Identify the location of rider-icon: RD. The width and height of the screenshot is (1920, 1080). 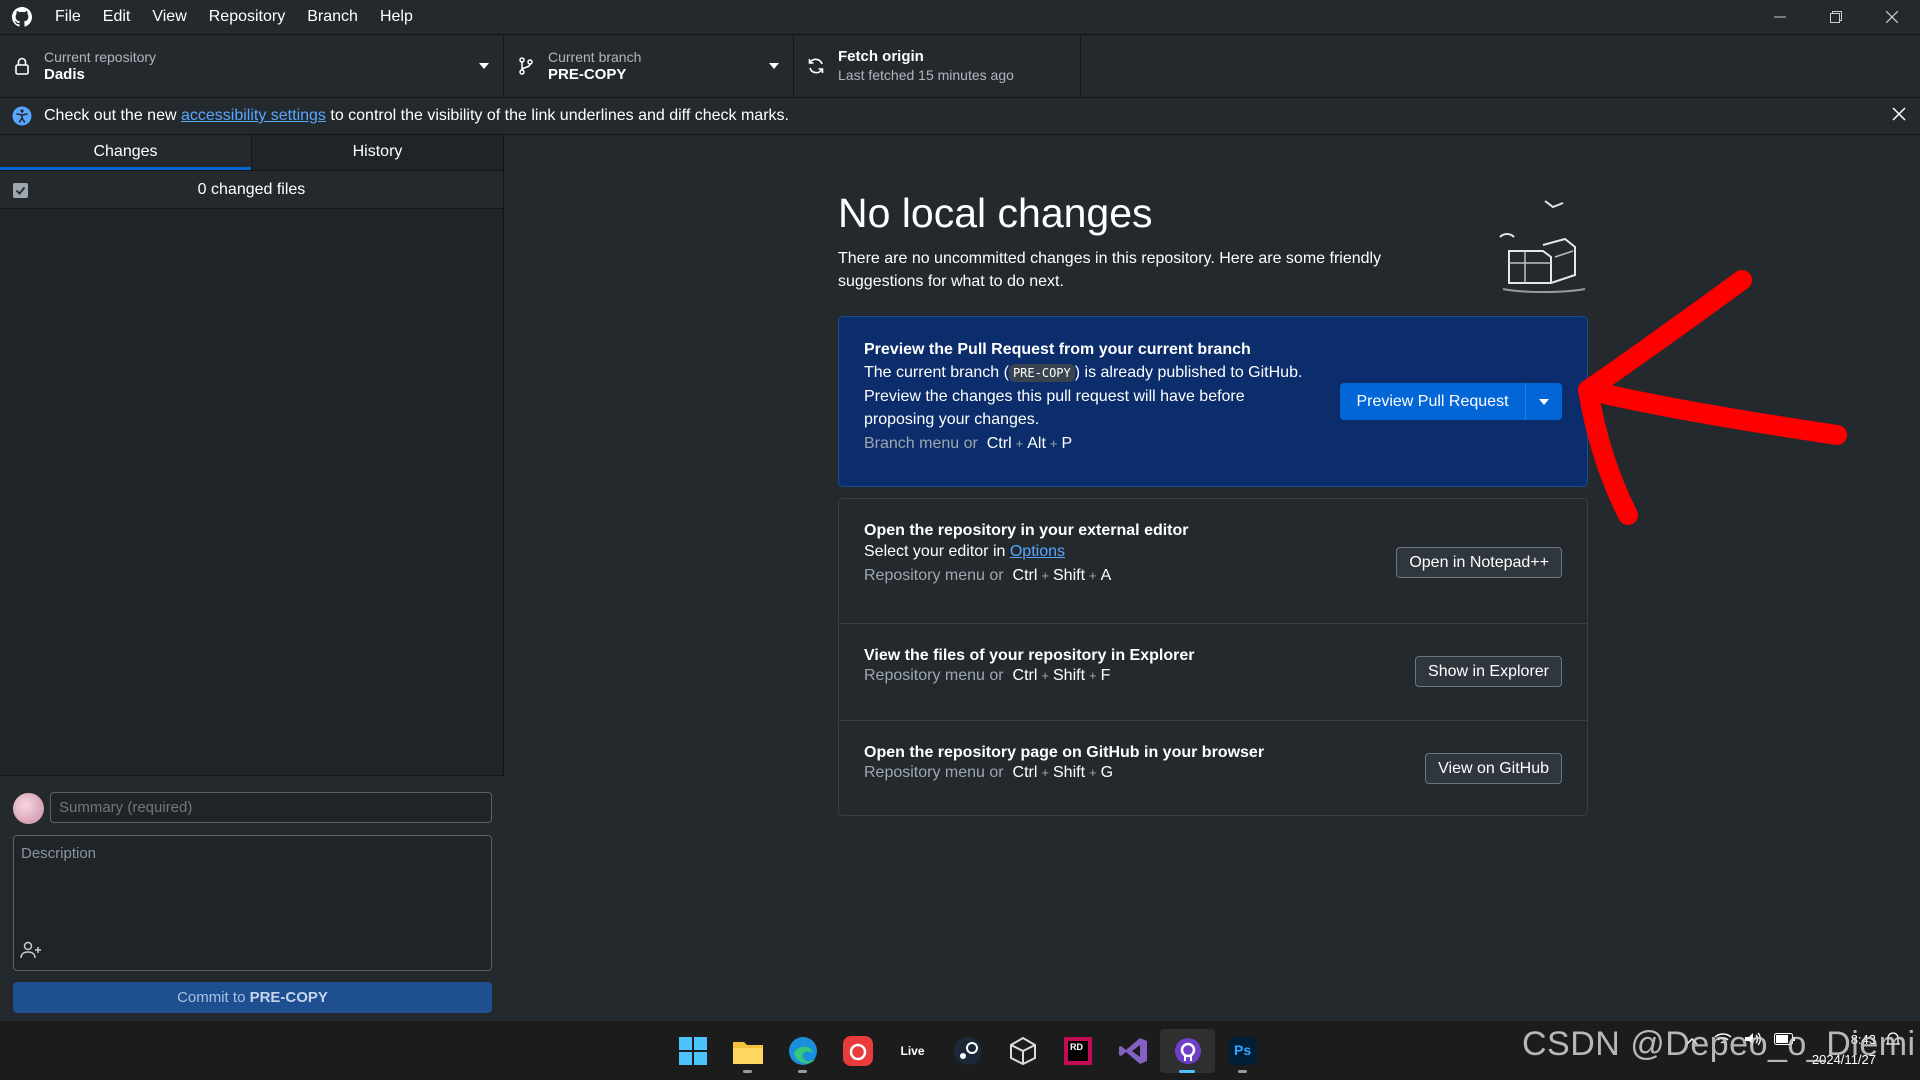
(1077, 1051).